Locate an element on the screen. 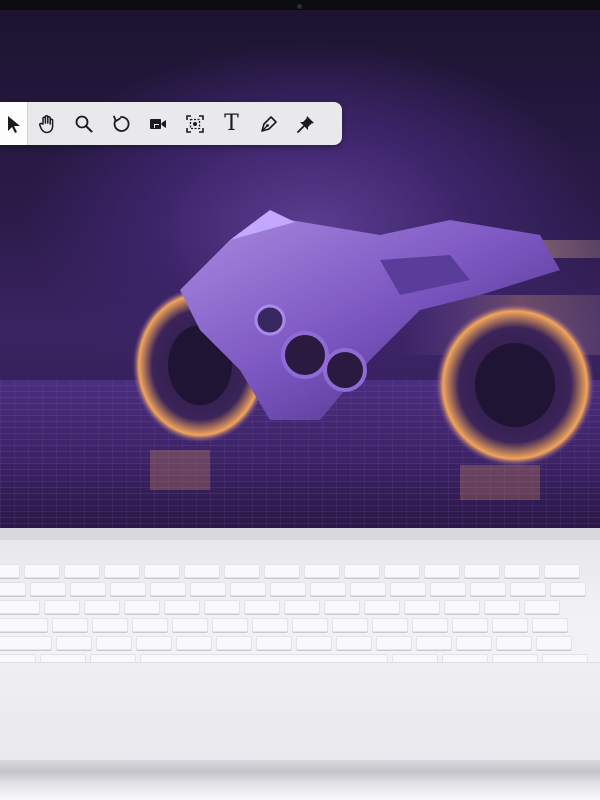 This screenshot has width=600, height=800. palm-rest-touchpad is located at coordinates (300, 712).